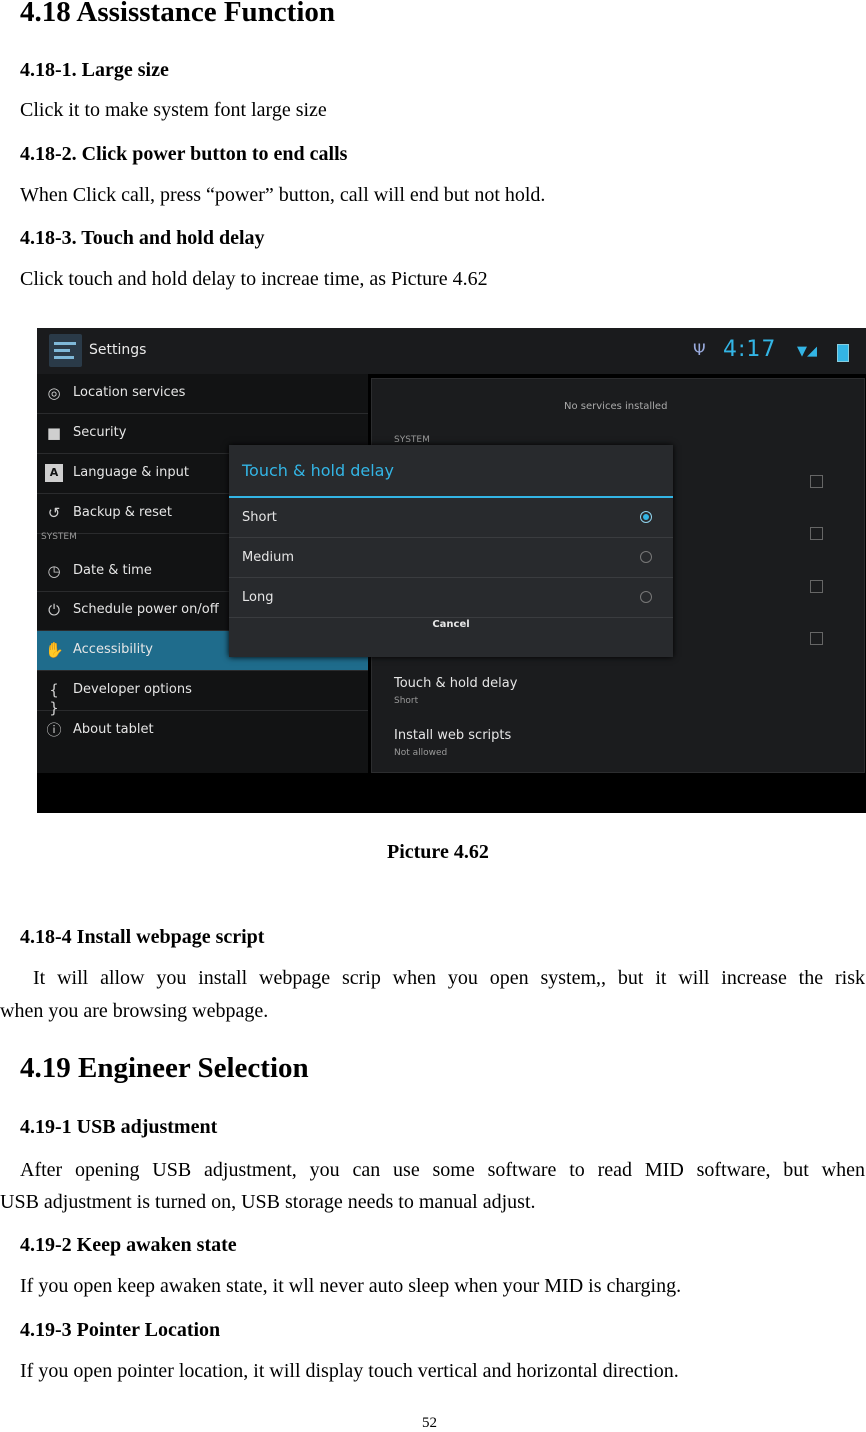 This screenshot has width=866, height=1432. Describe the element at coordinates (259, 517) in the screenshot. I see `option-label: Short` at that location.